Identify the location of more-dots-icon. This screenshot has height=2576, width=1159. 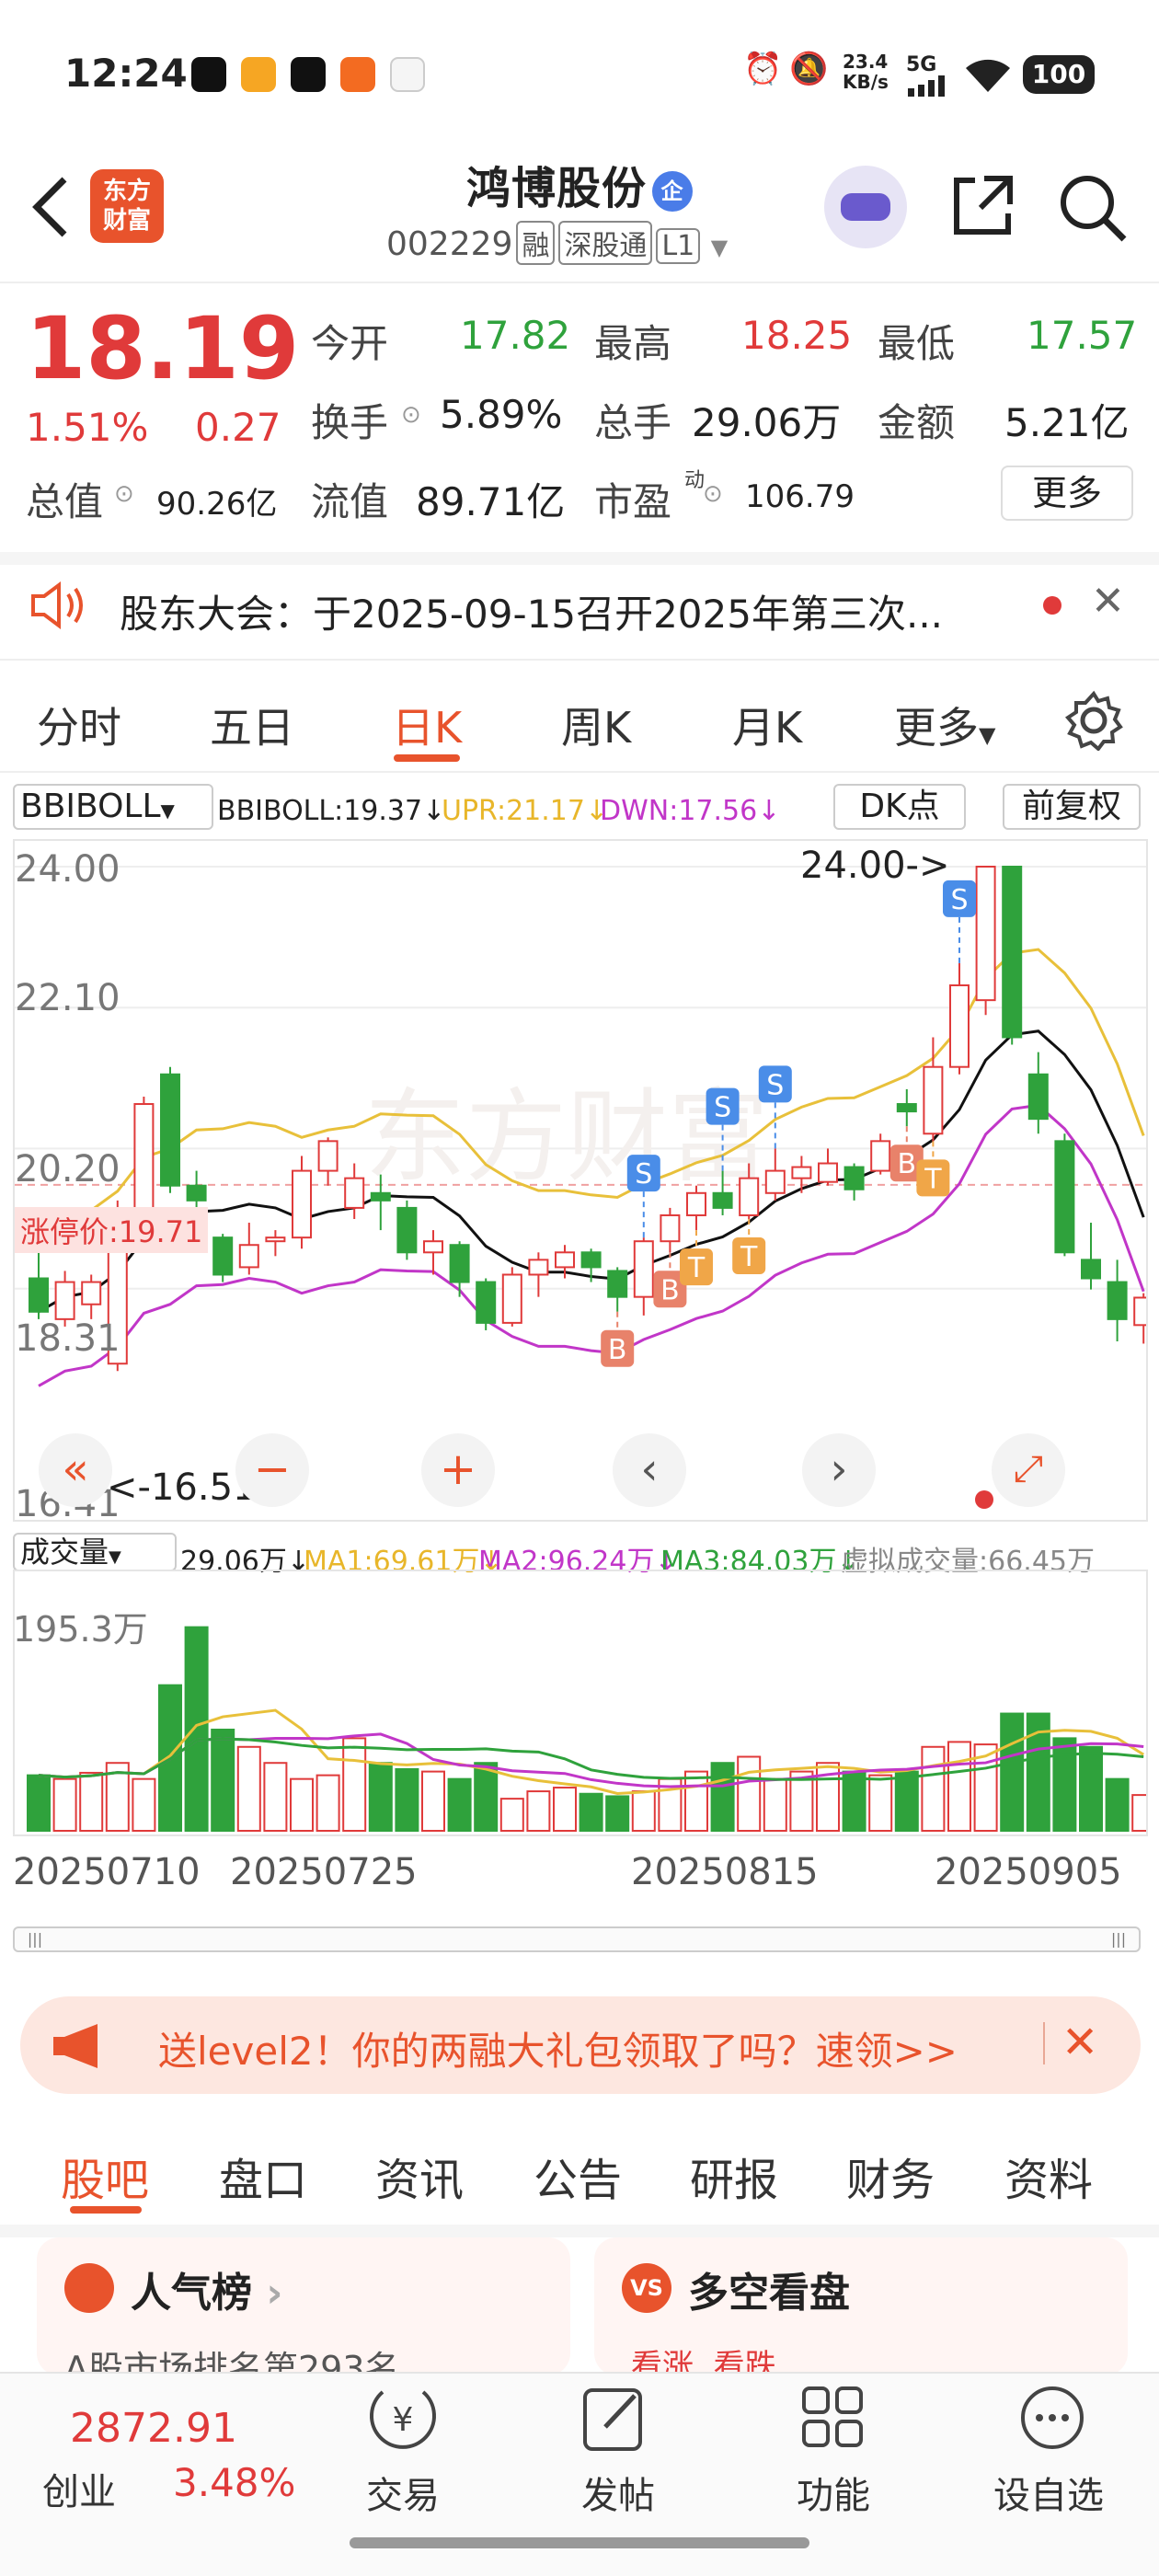
(1052, 2419).